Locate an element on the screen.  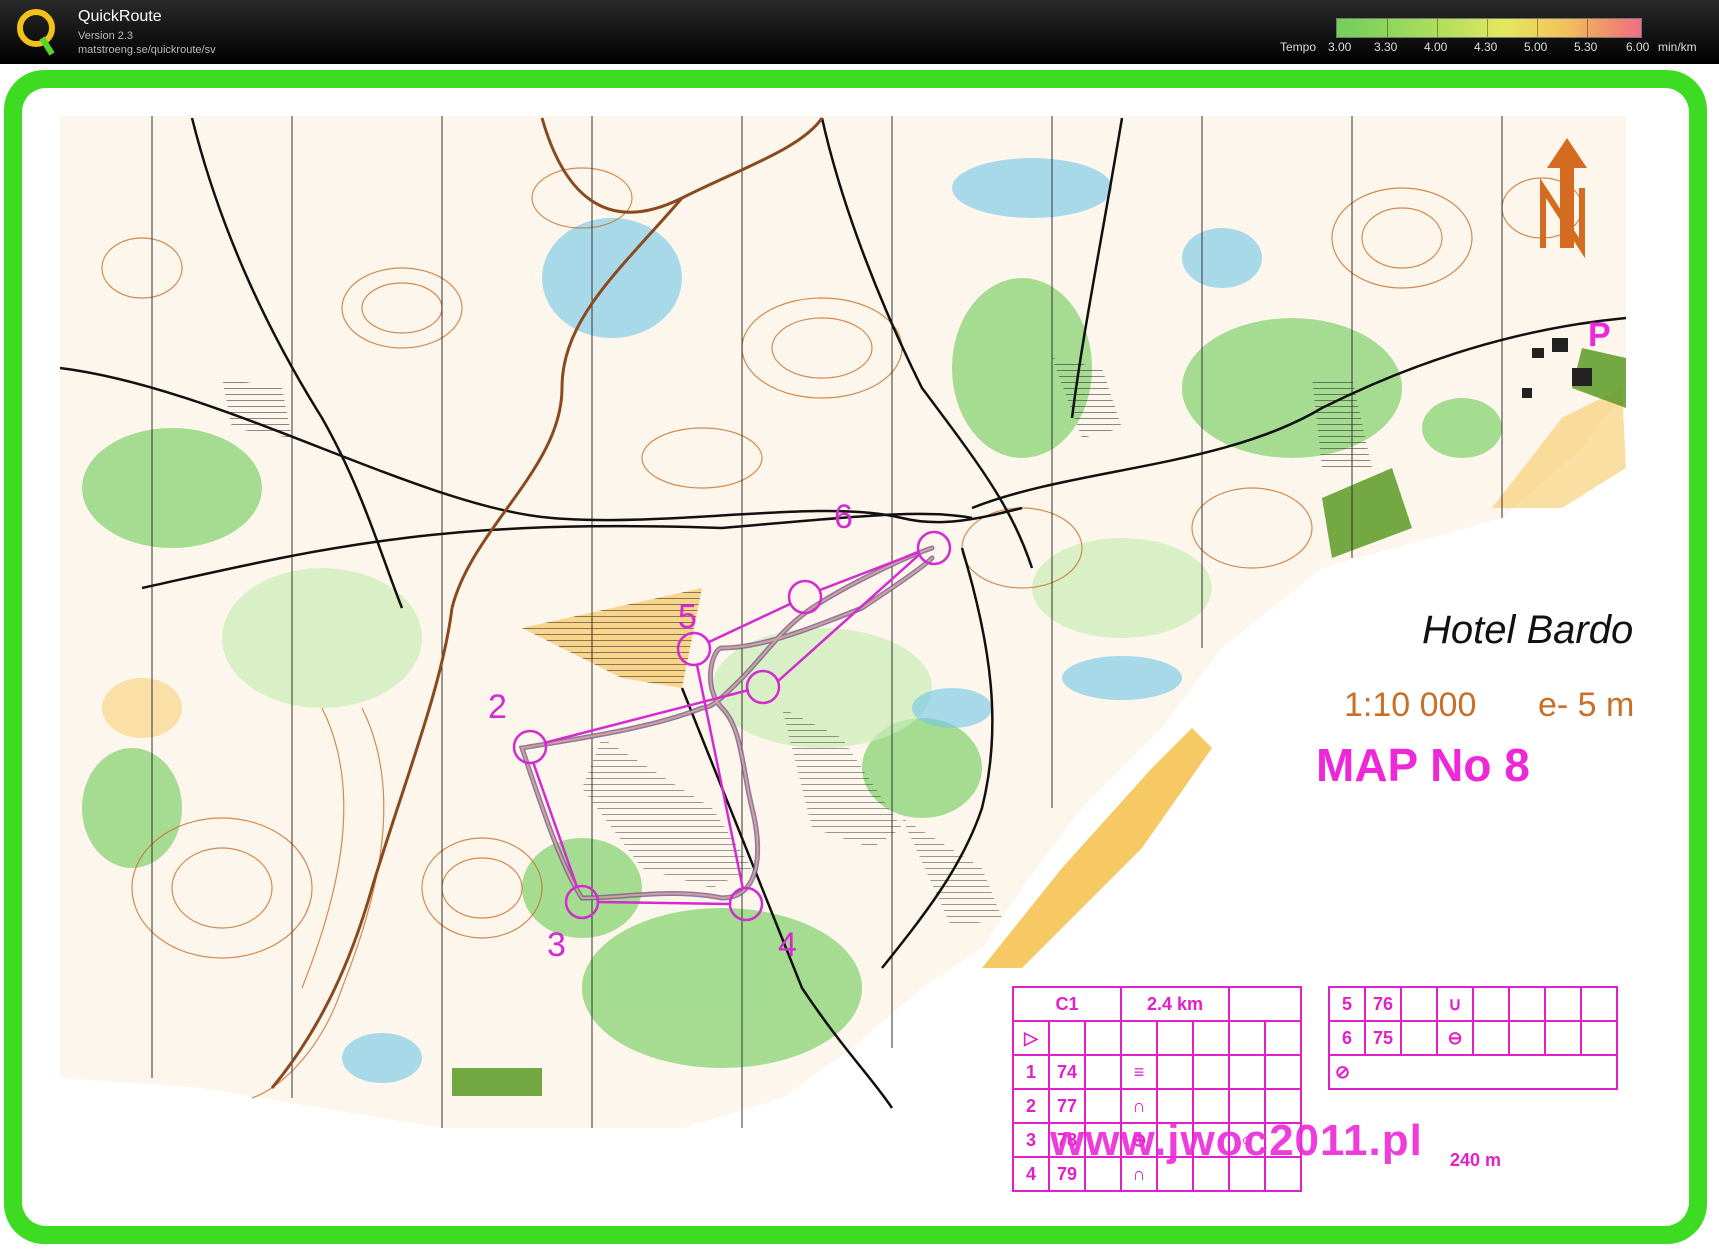
map-title: Hotel Bardo is located at coordinates (1528, 630).